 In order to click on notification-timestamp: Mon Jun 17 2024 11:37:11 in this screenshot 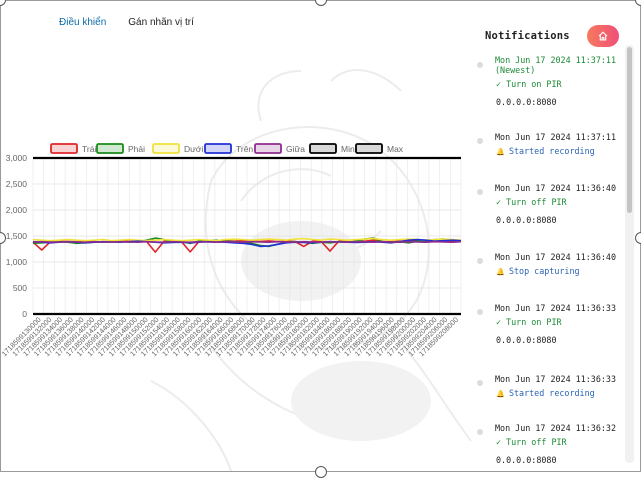, I will do `click(556, 137)`.